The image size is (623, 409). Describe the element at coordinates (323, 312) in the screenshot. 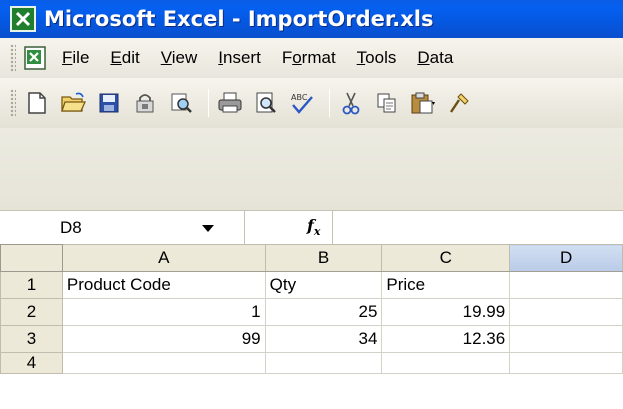

I see `cell-b2: 25` at that location.